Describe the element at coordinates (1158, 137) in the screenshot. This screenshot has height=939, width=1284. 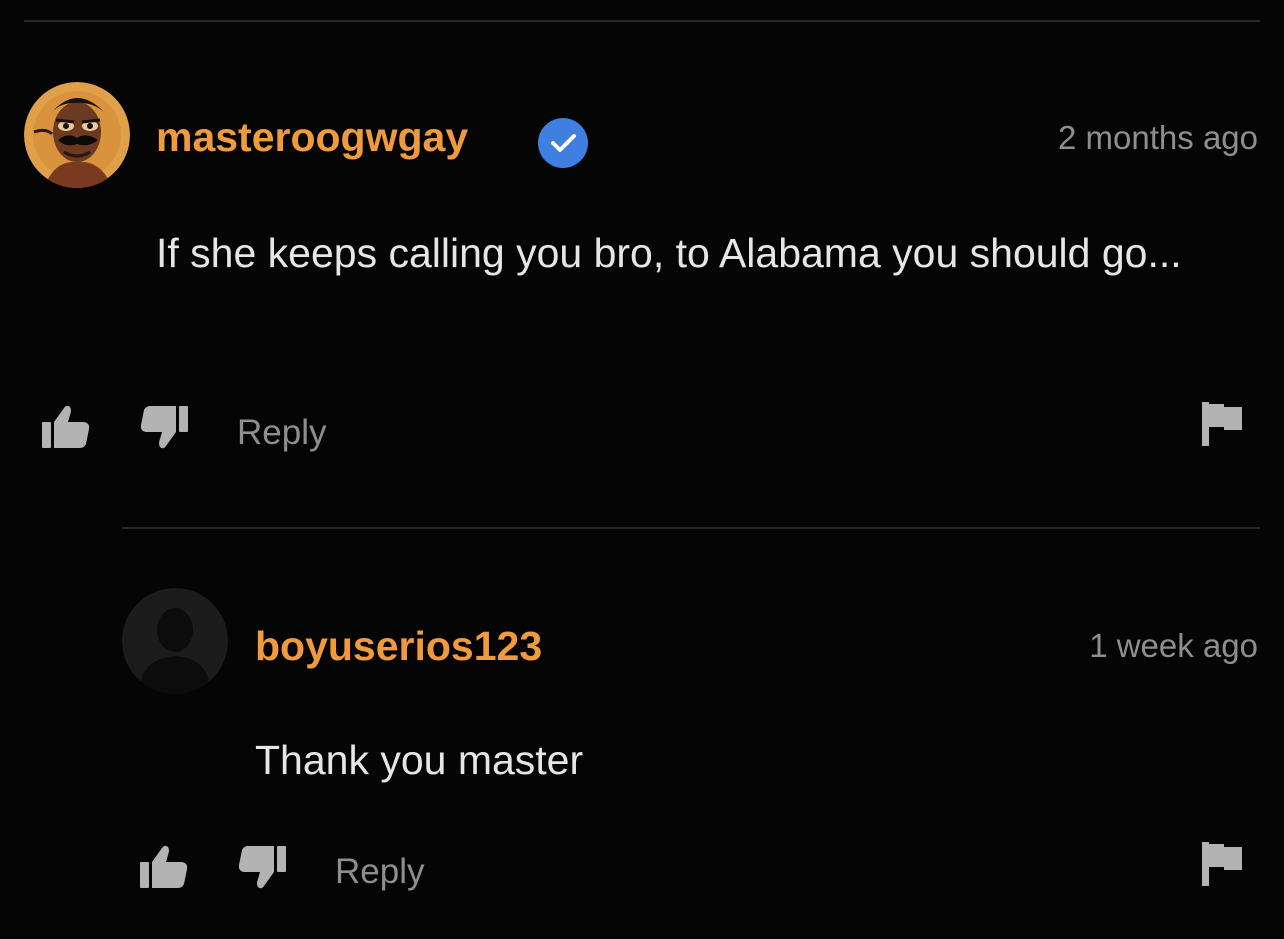
I see `comment-timestamp: 2 months ago` at that location.